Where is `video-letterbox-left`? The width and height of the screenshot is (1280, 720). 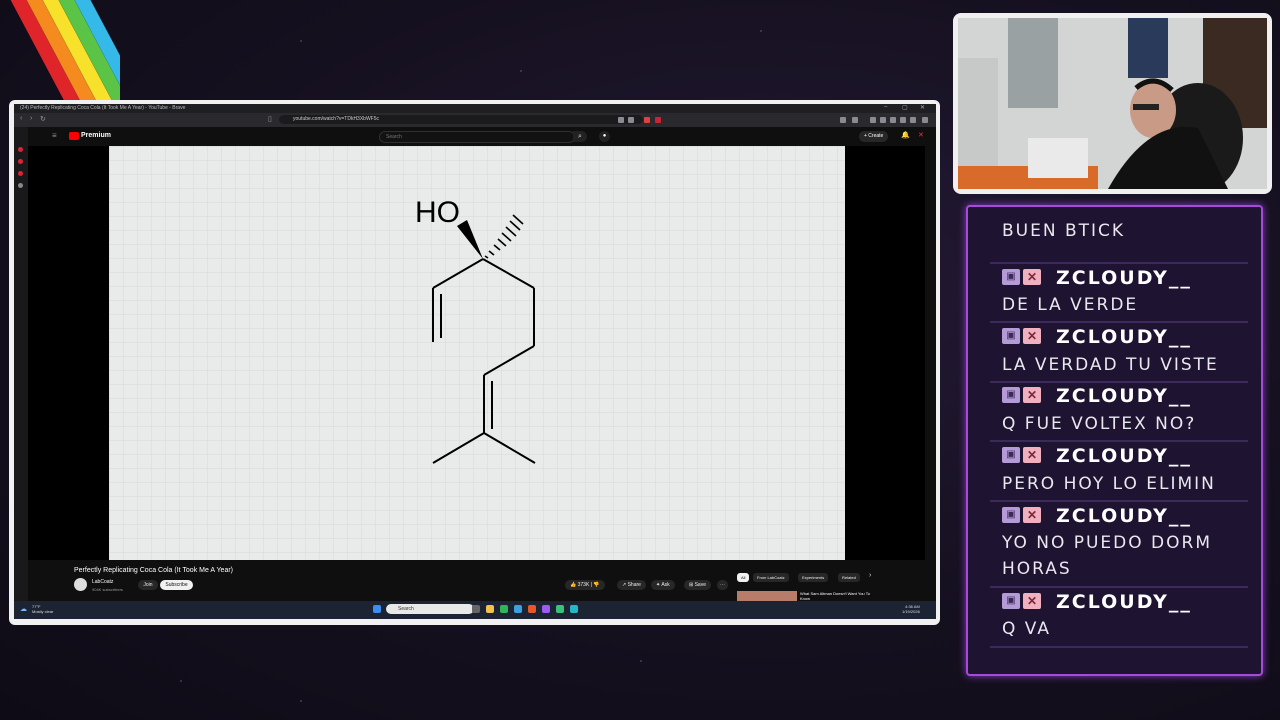
video-letterbox-left is located at coordinates (68, 353).